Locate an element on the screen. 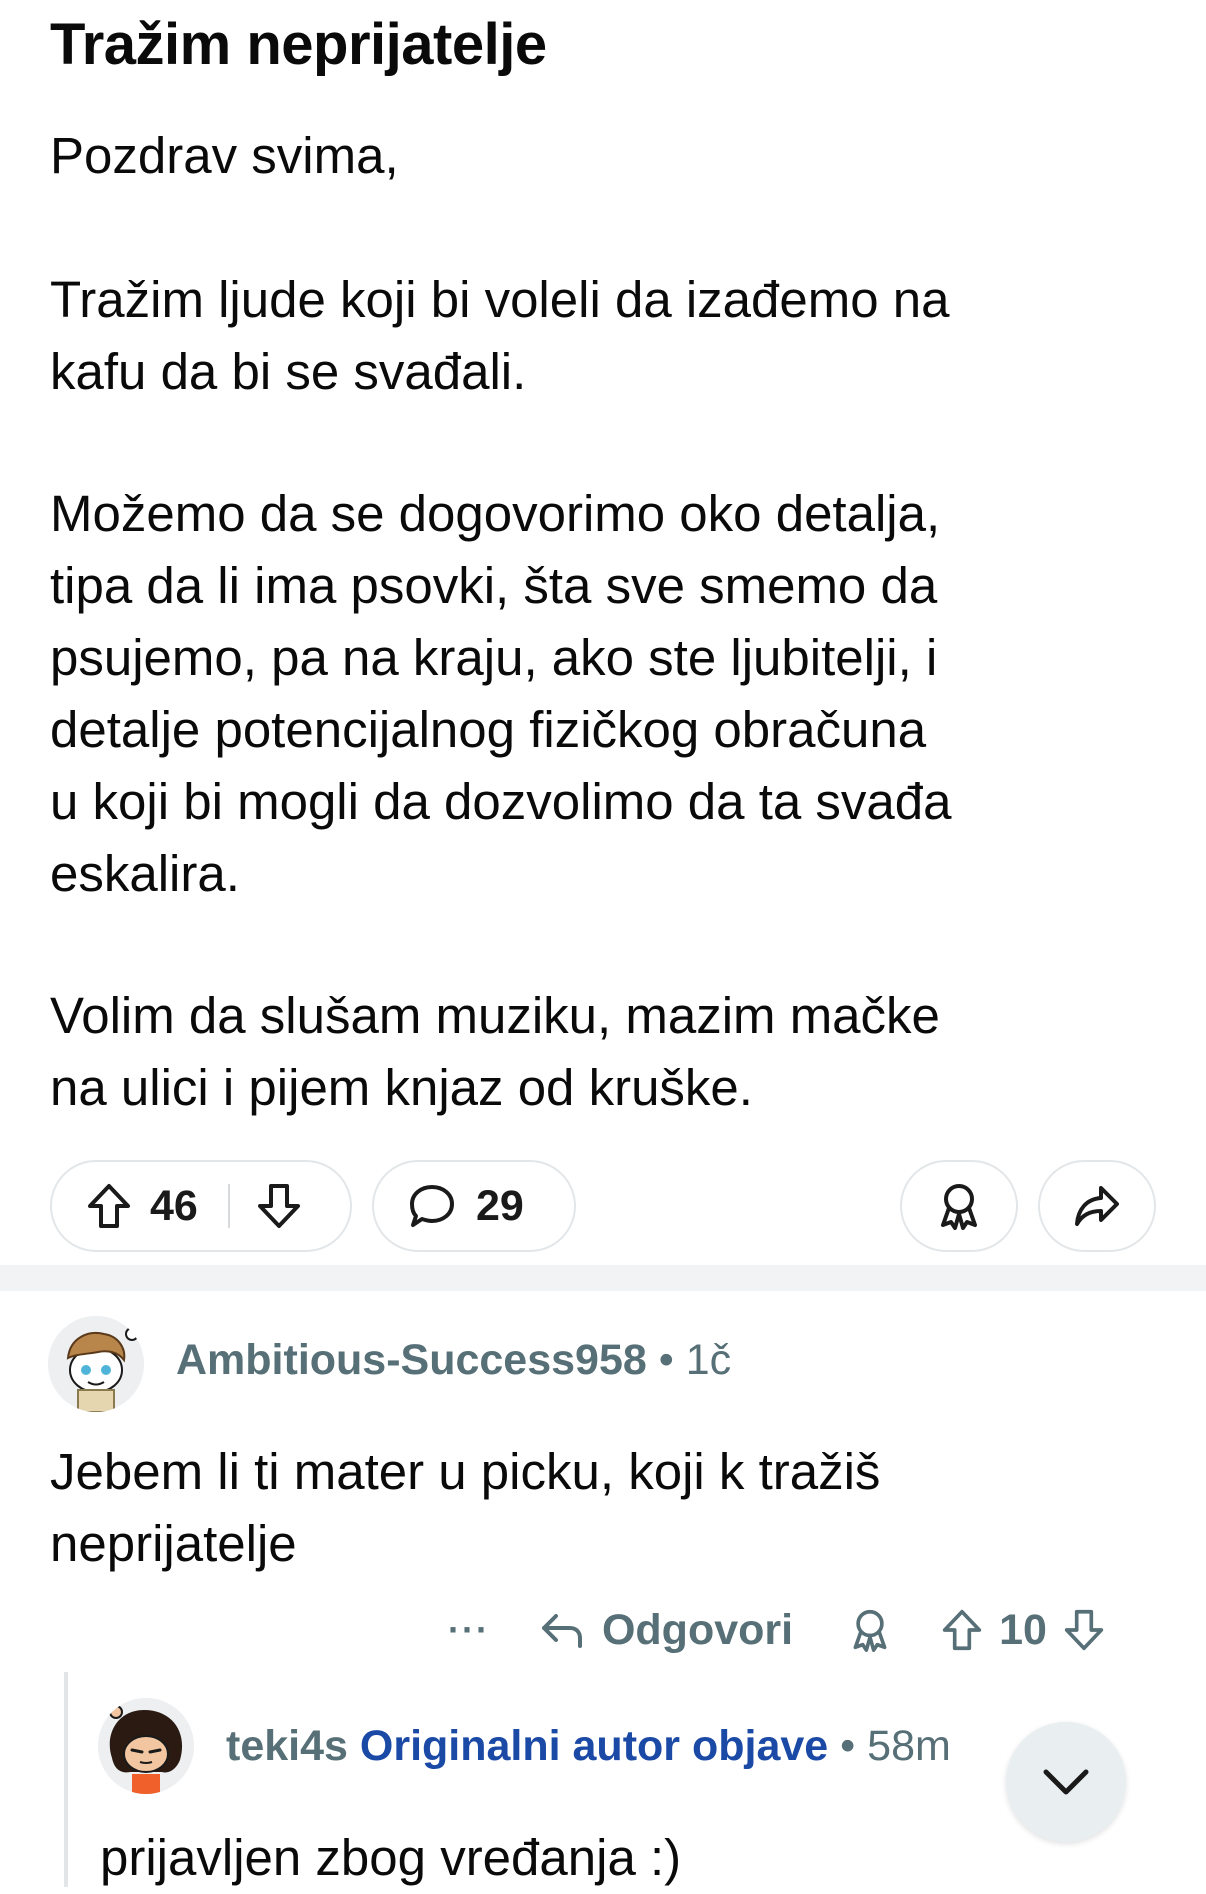 The image size is (1206, 1894). more-options-button: ··· is located at coordinates (469, 1630).